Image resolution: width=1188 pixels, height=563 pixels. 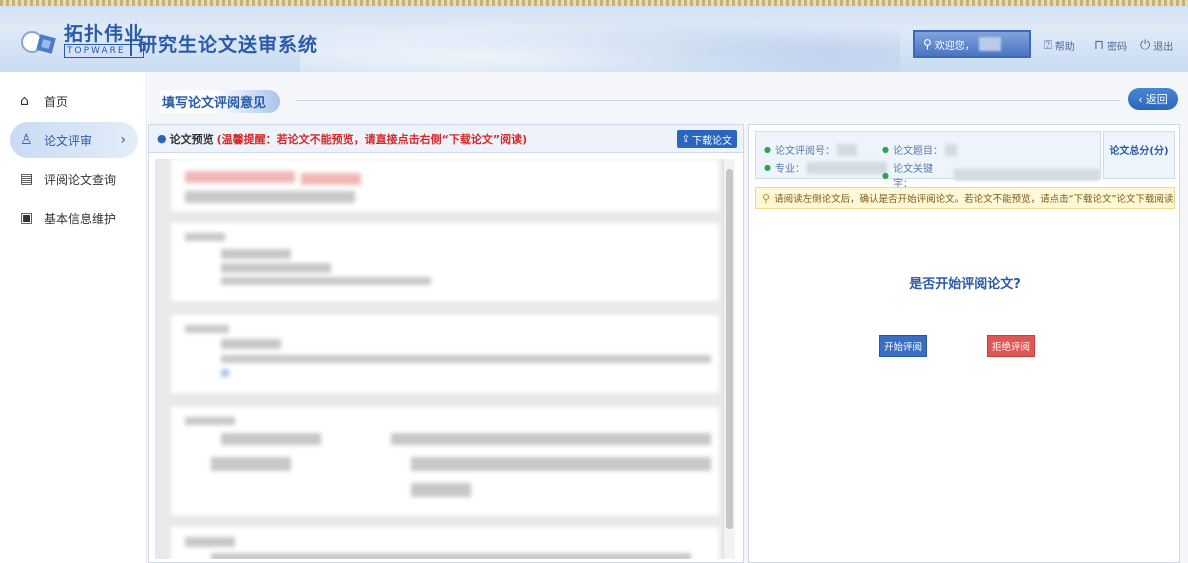 I want to click on major-field: ● 专业：, so click(x=825, y=167).